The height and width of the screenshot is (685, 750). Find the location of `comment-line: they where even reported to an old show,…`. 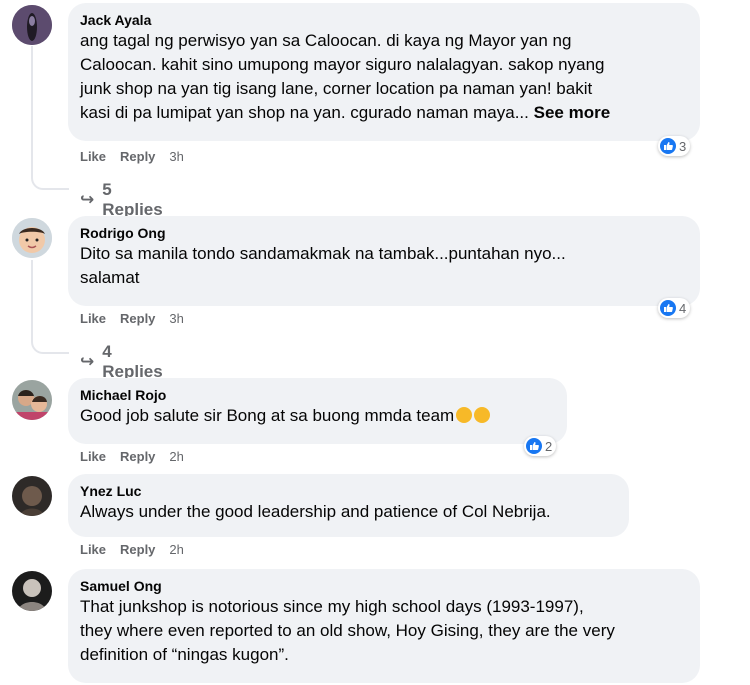

comment-line: they where even reported to an old show,… is located at coordinates (347, 630).